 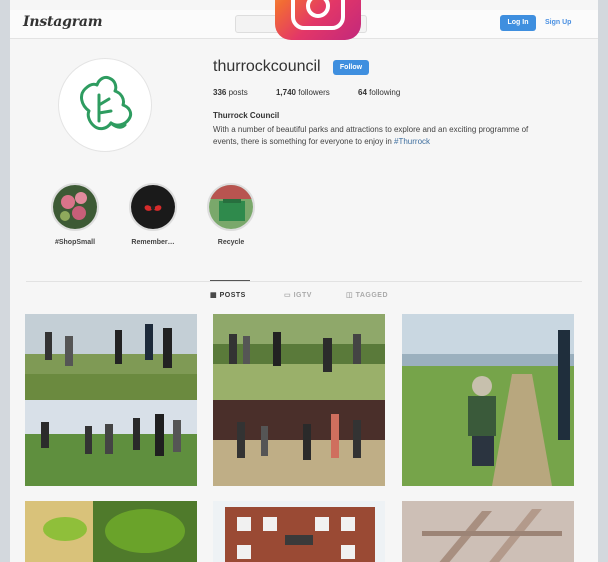 I want to click on tag-icon: ◫, so click(x=350, y=295).